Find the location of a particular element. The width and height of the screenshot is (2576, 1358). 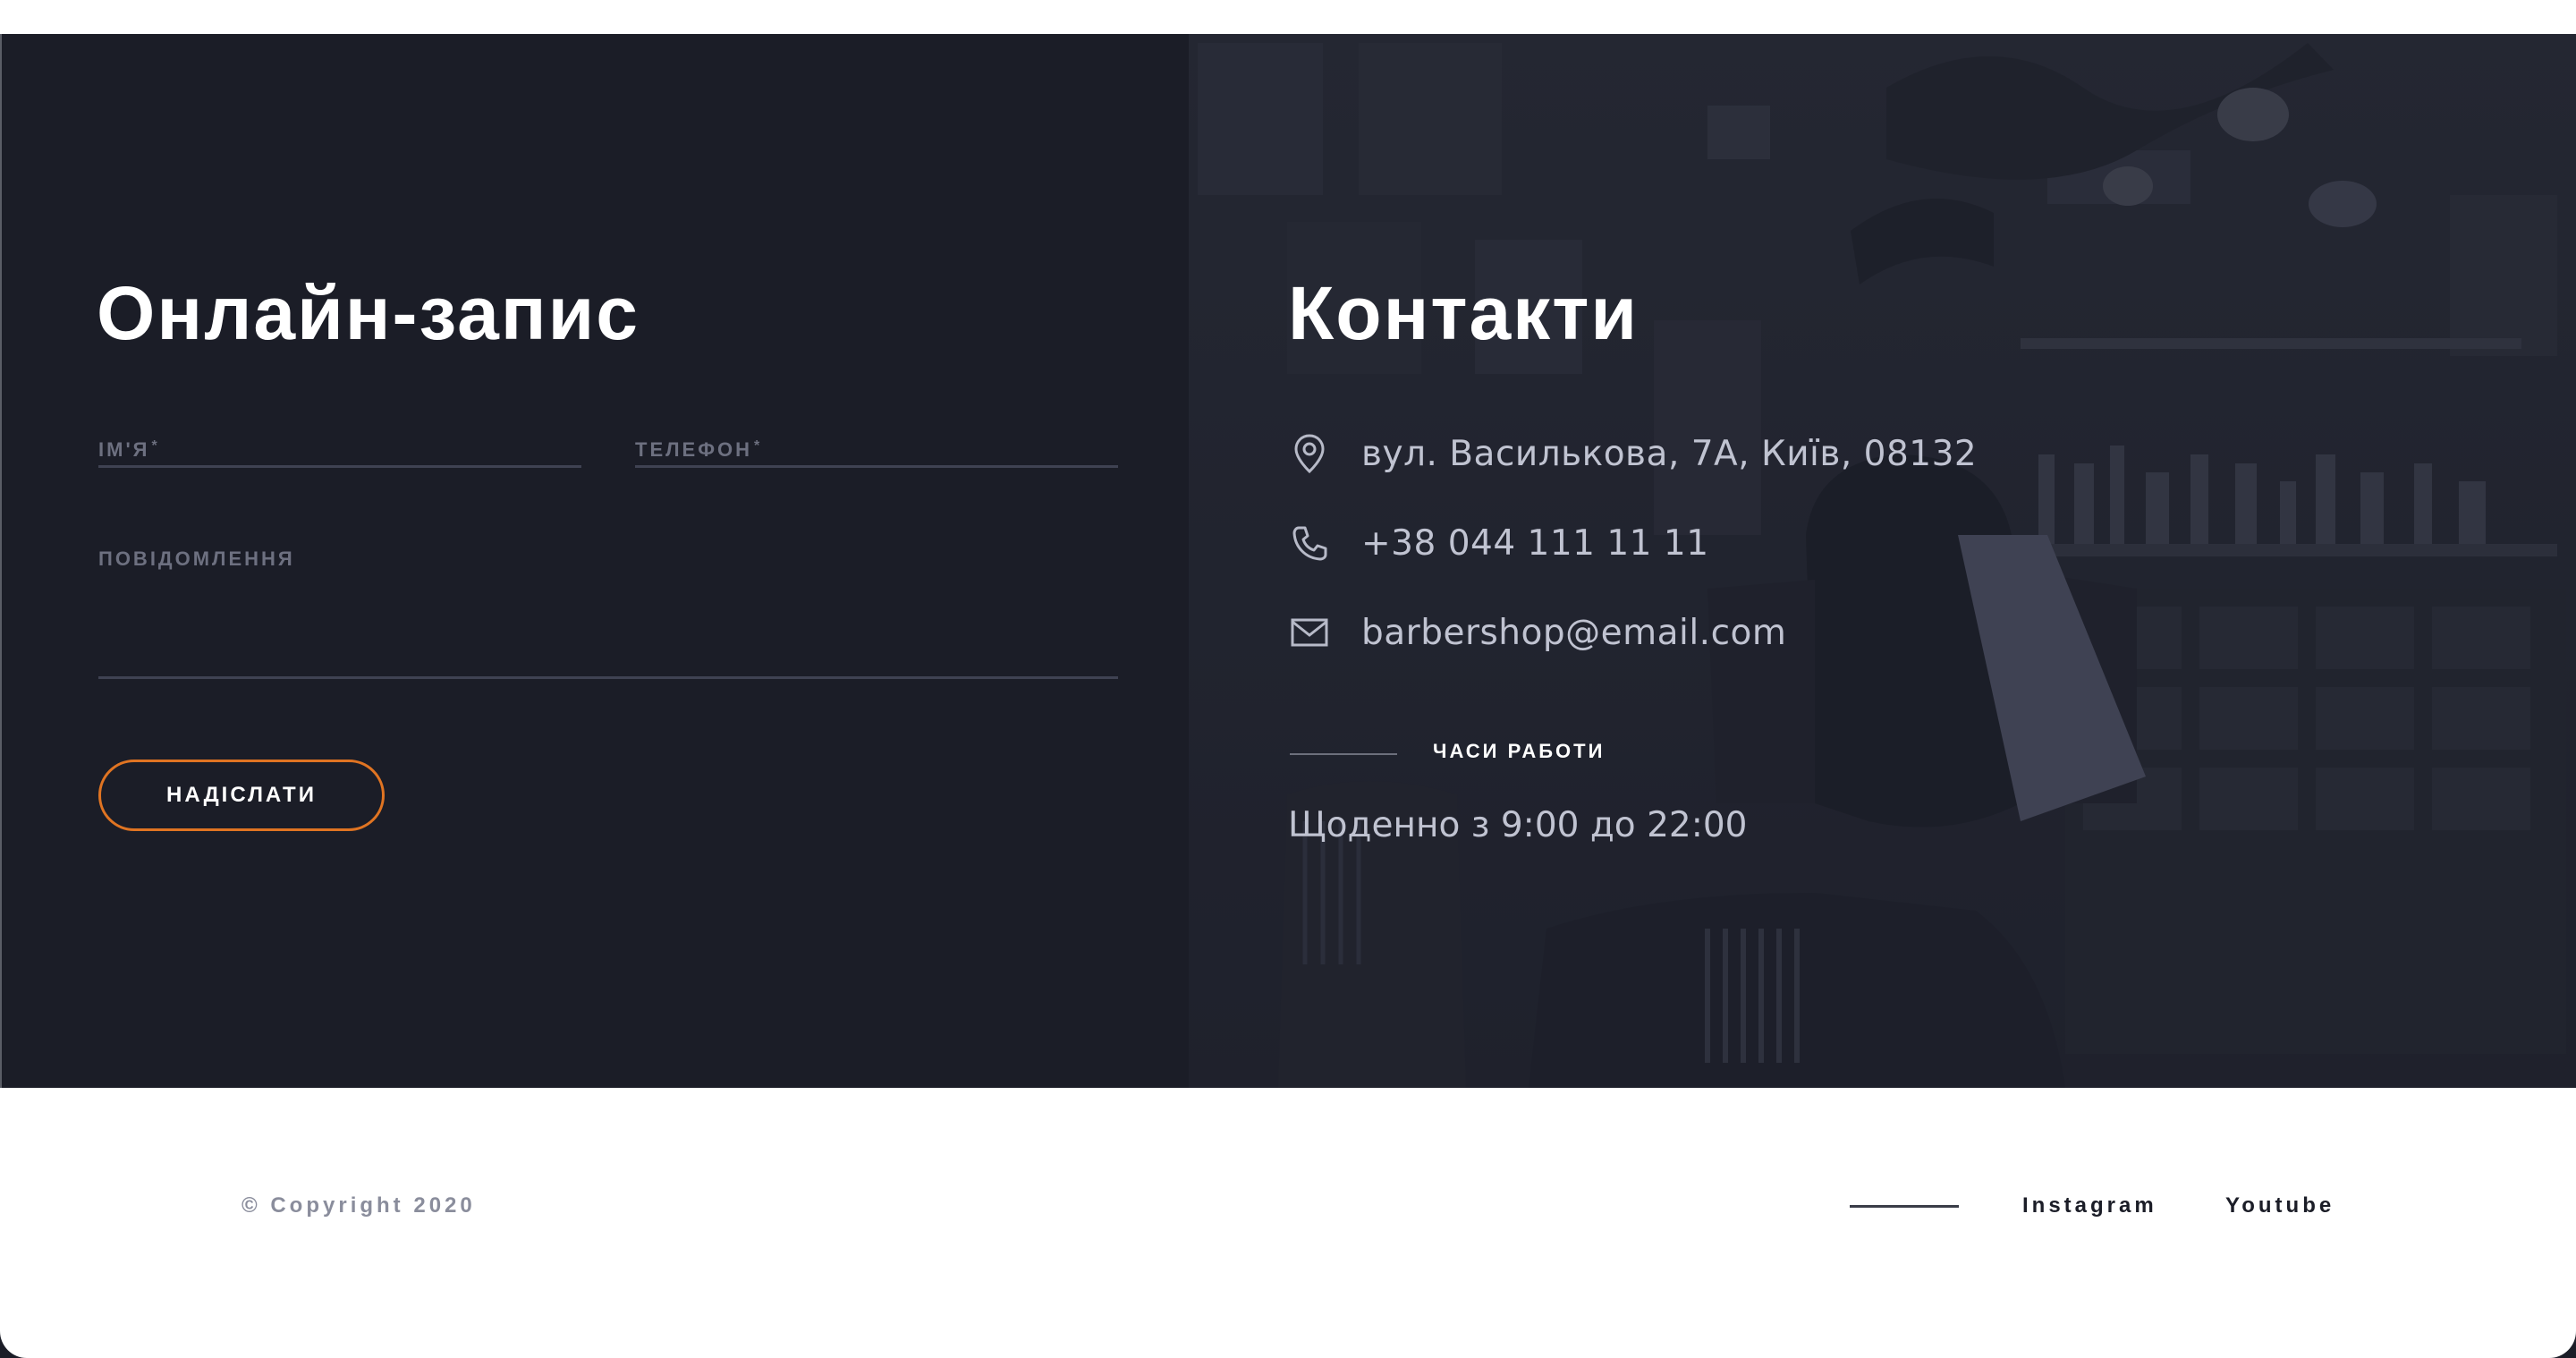

footer-divider is located at coordinates (1904, 1206).